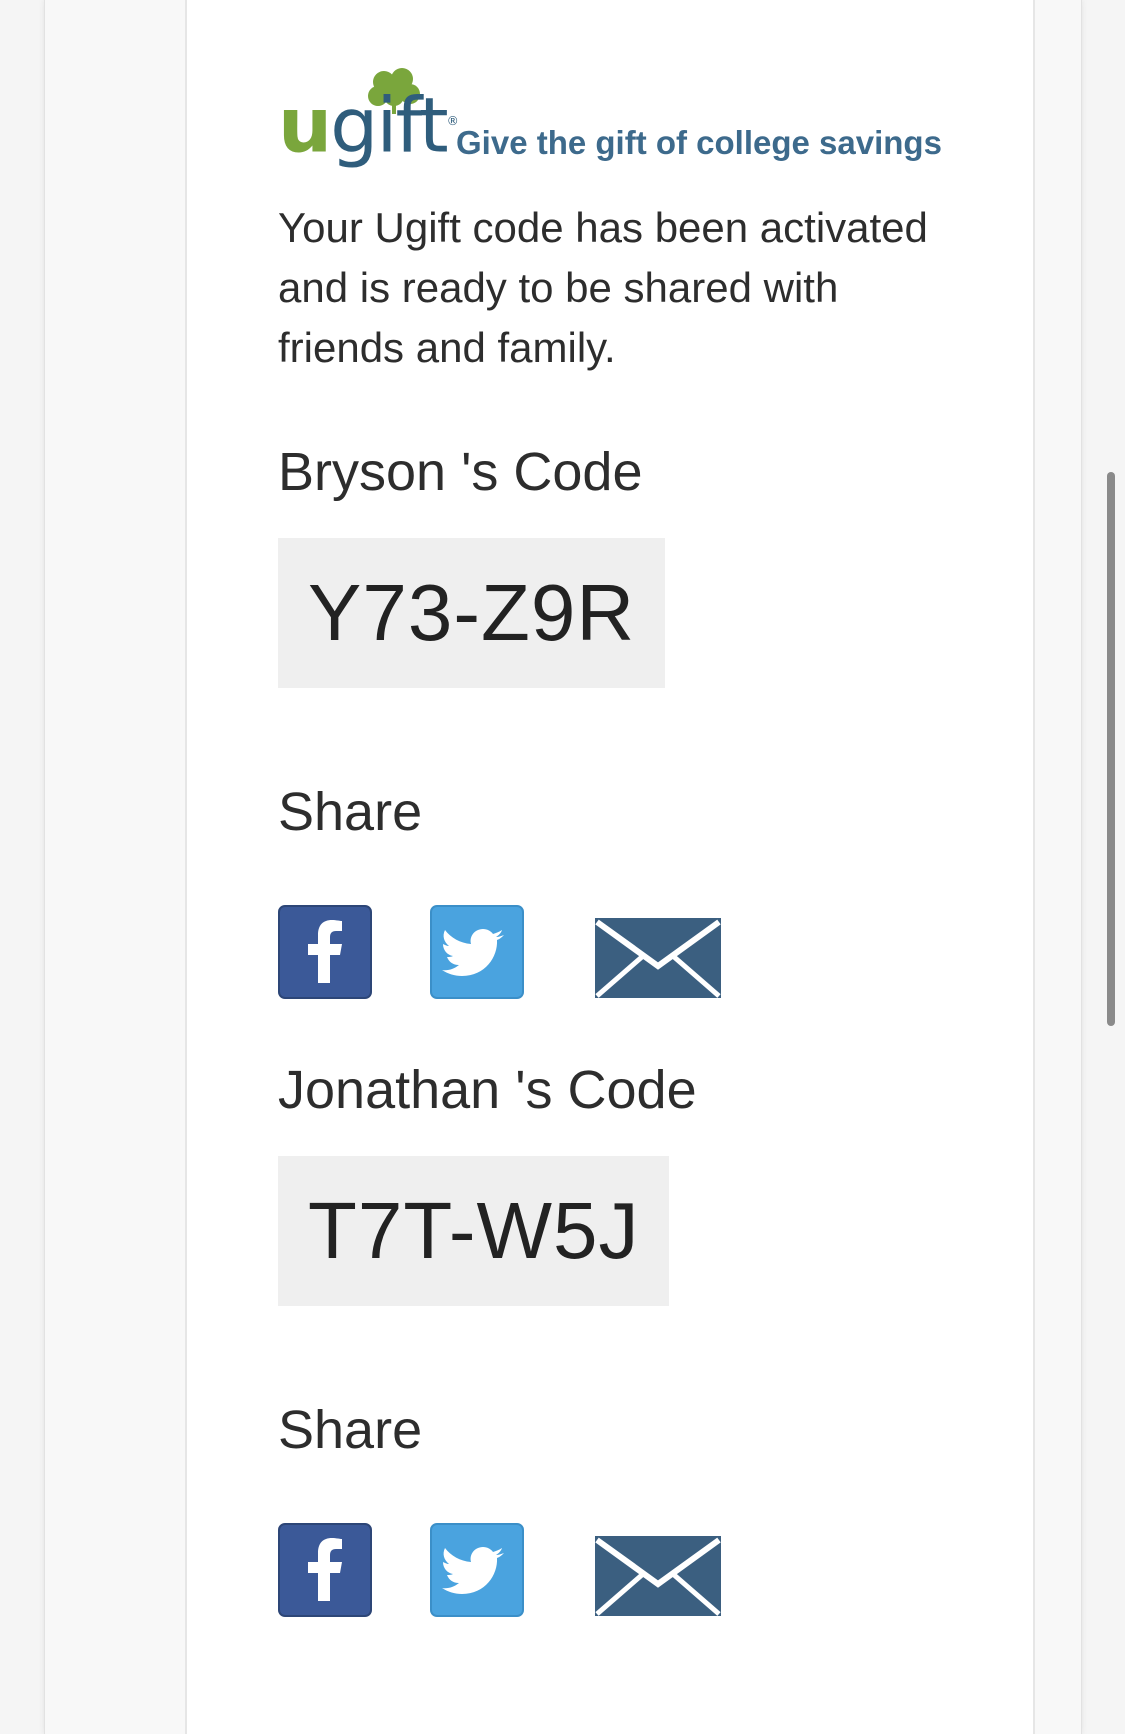  What do you see at coordinates (618, 121) in the screenshot?
I see `ugift-logo: ugift® Give the gift of college savings` at bounding box center [618, 121].